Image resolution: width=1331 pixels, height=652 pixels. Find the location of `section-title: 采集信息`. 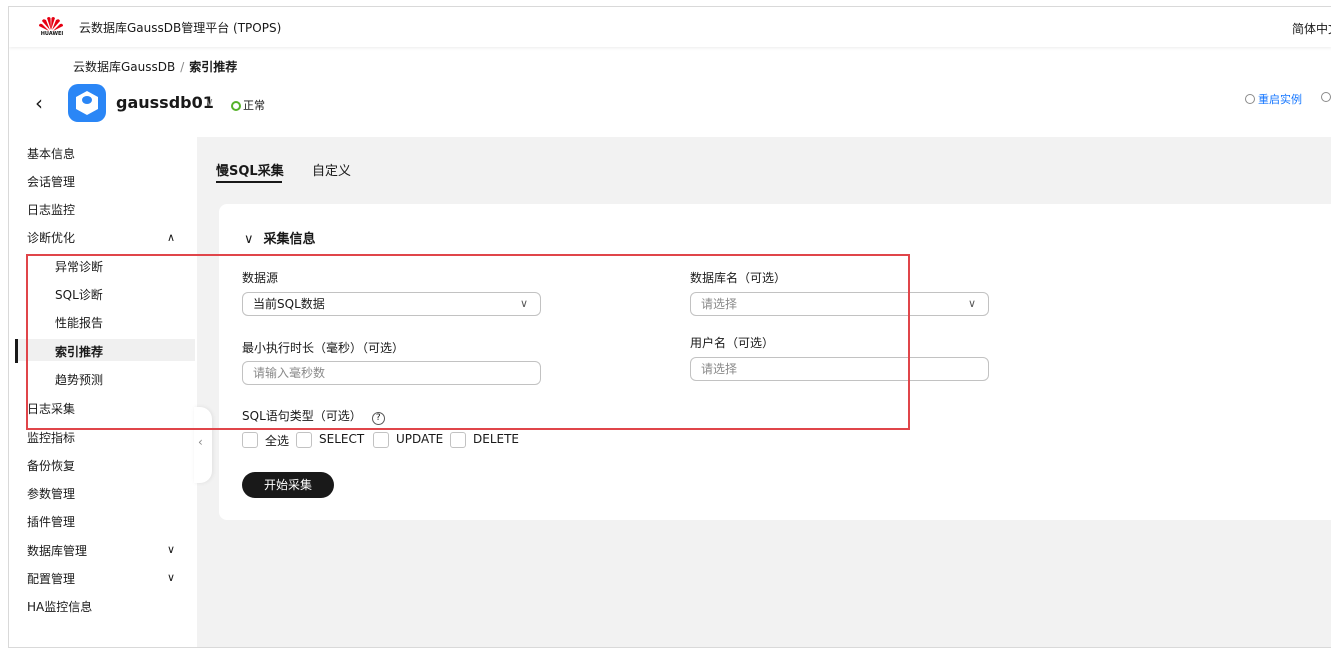

section-title: 采集信息 is located at coordinates (289, 239).